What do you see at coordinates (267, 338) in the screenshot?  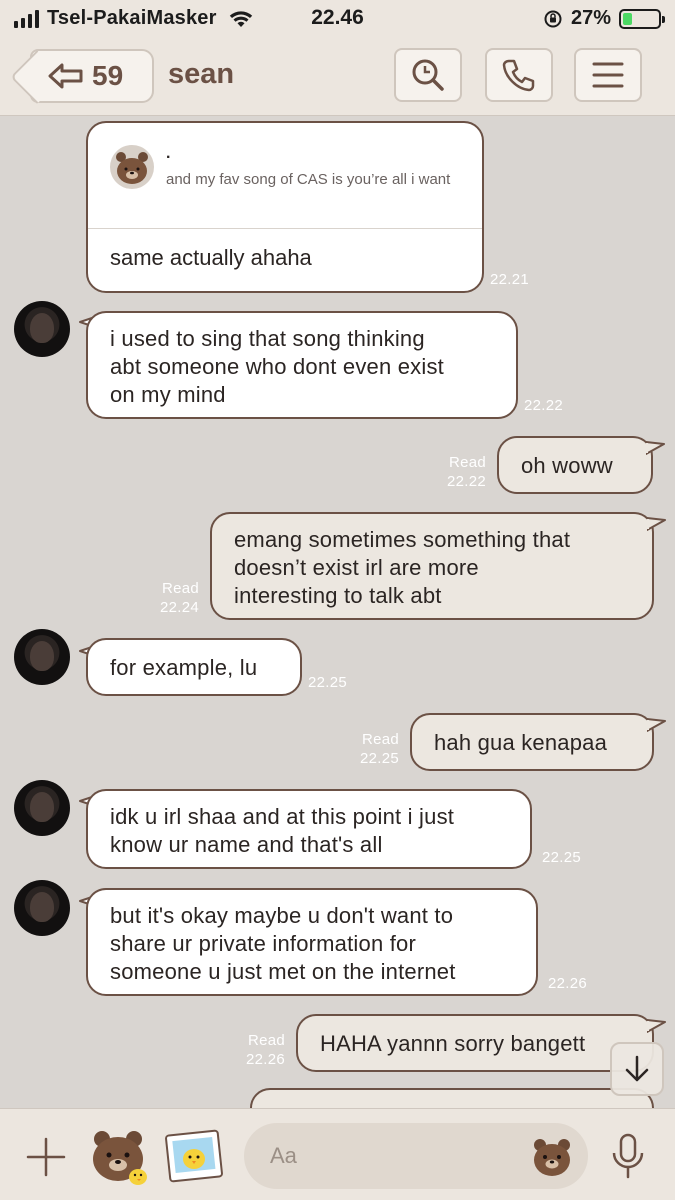 I see `message-line: i used to sing that song thinking` at bounding box center [267, 338].